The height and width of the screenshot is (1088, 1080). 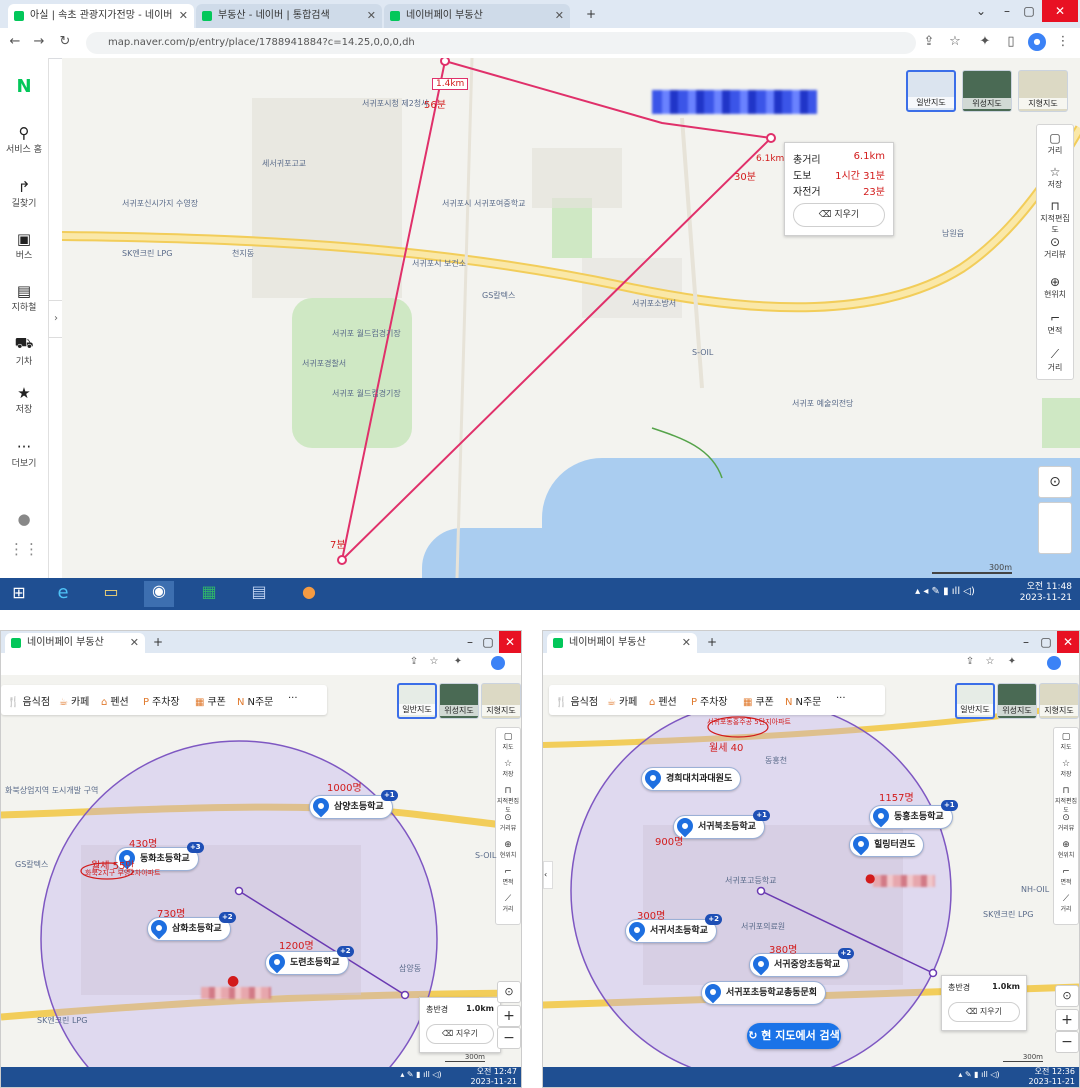 What do you see at coordinates (24, 399) in the screenshot?
I see `sidebar-item: ★ 저장` at bounding box center [24, 399].